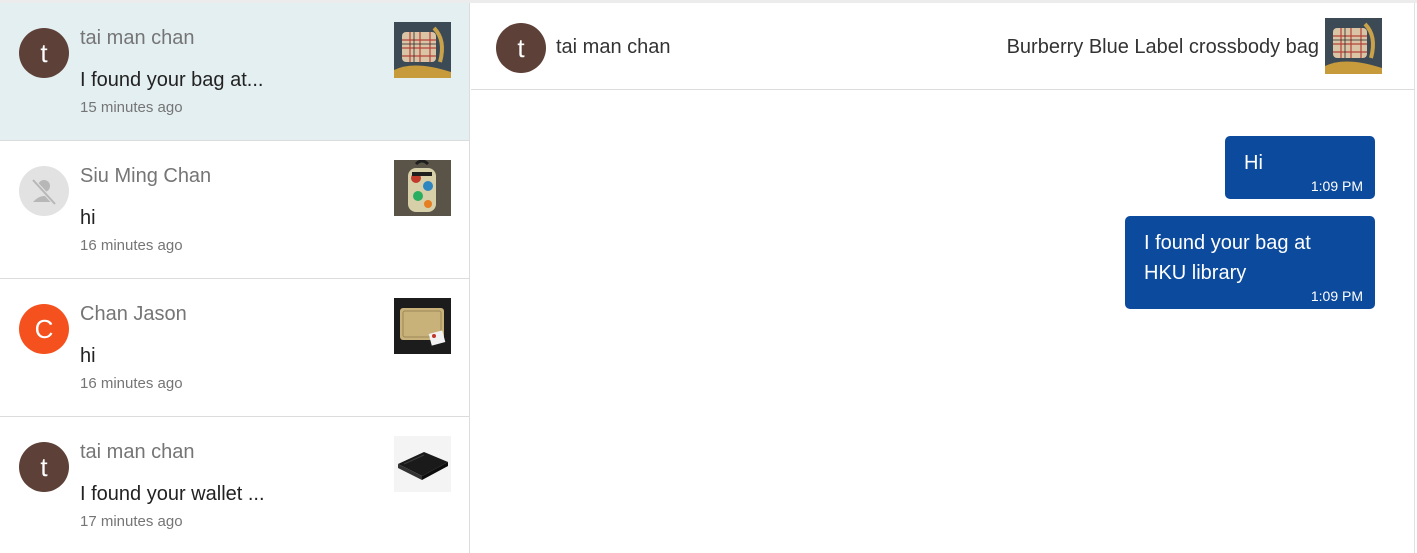 This screenshot has height=553, width=1417. I want to click on avatar-initial: C, so click(44, 328).